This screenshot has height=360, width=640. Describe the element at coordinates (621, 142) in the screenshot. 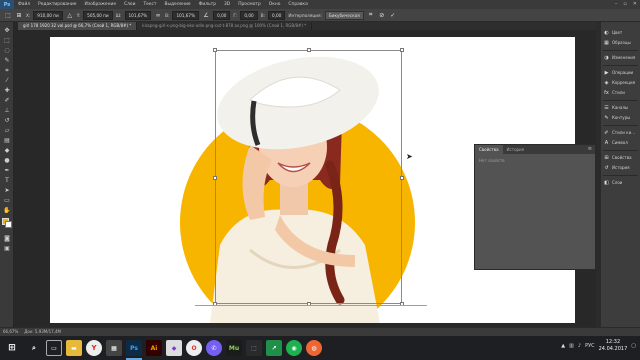

I see `dock-character: A Символ` at that location.